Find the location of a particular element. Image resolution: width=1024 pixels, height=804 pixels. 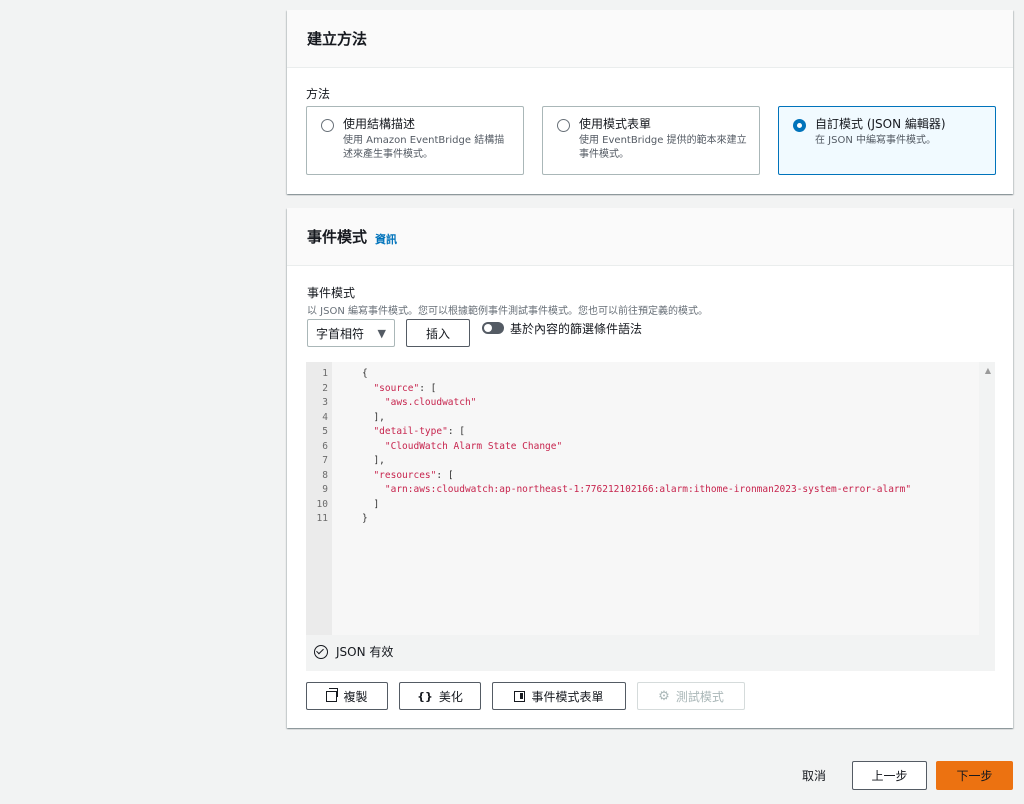

line-number: 1 is located at coordinates (325, 373).